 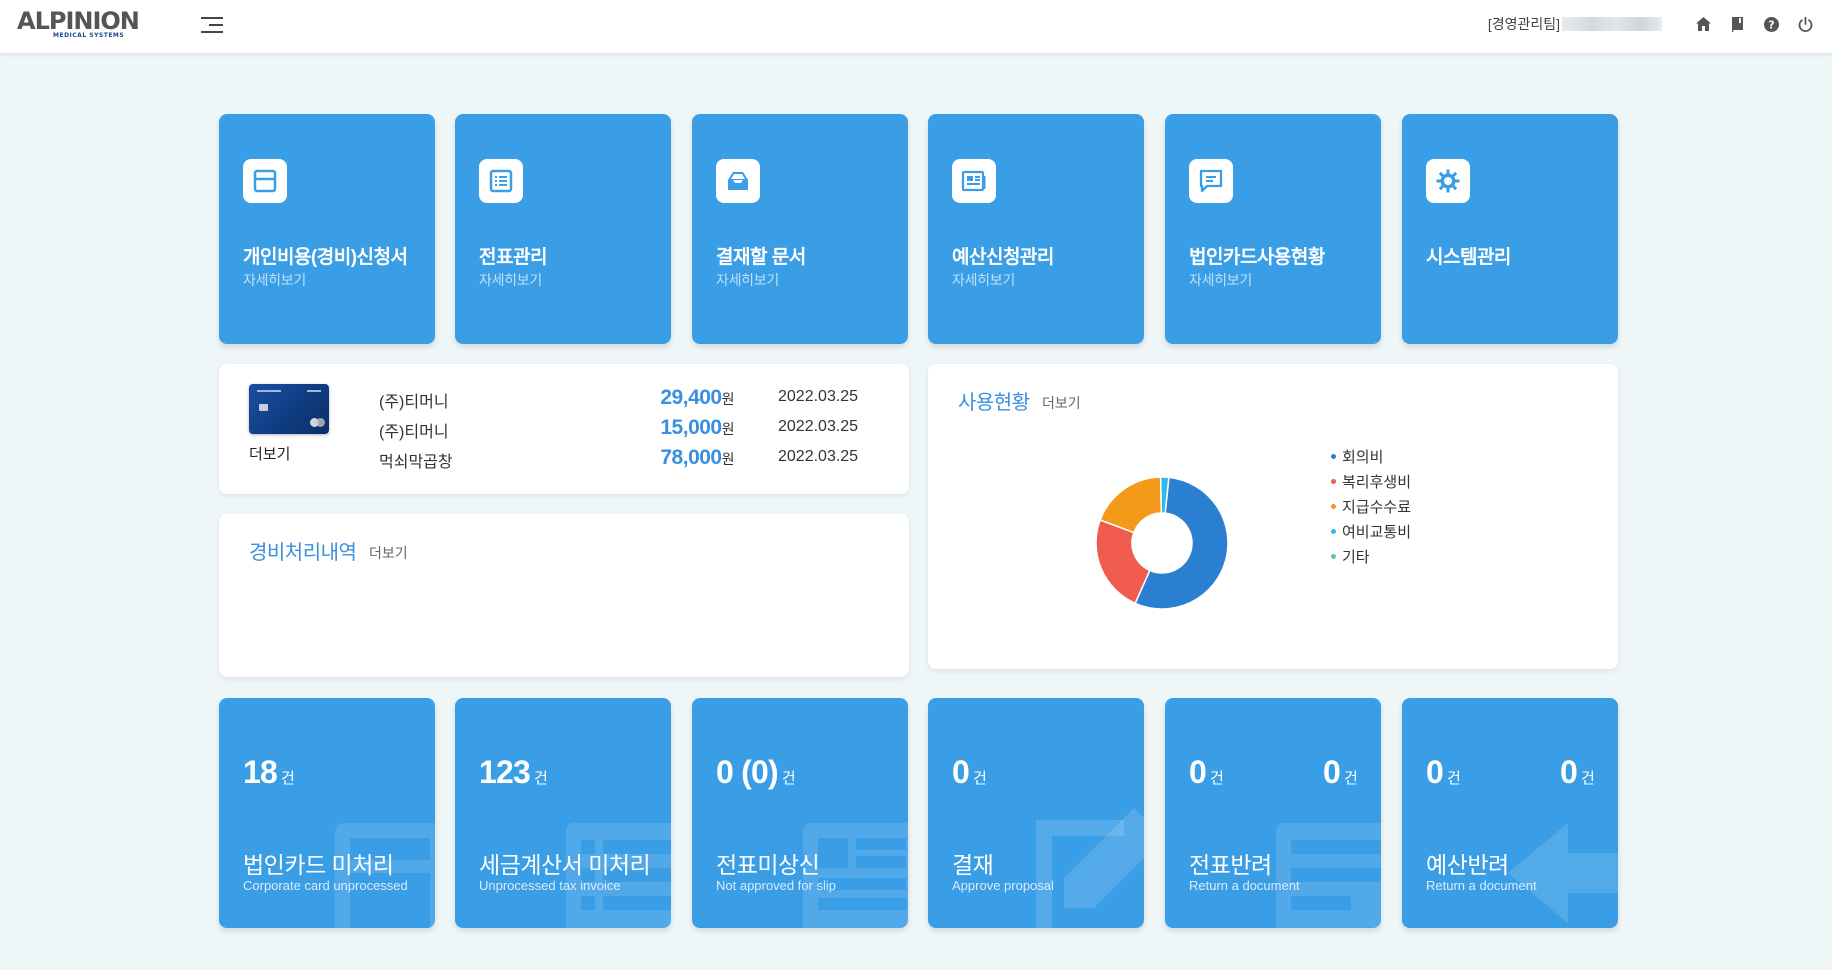 What do you see at coordinates (1468, 257) in the screenshot?
I see `menu-card-title: 시스템관리` at bounding box center [1468, 257].